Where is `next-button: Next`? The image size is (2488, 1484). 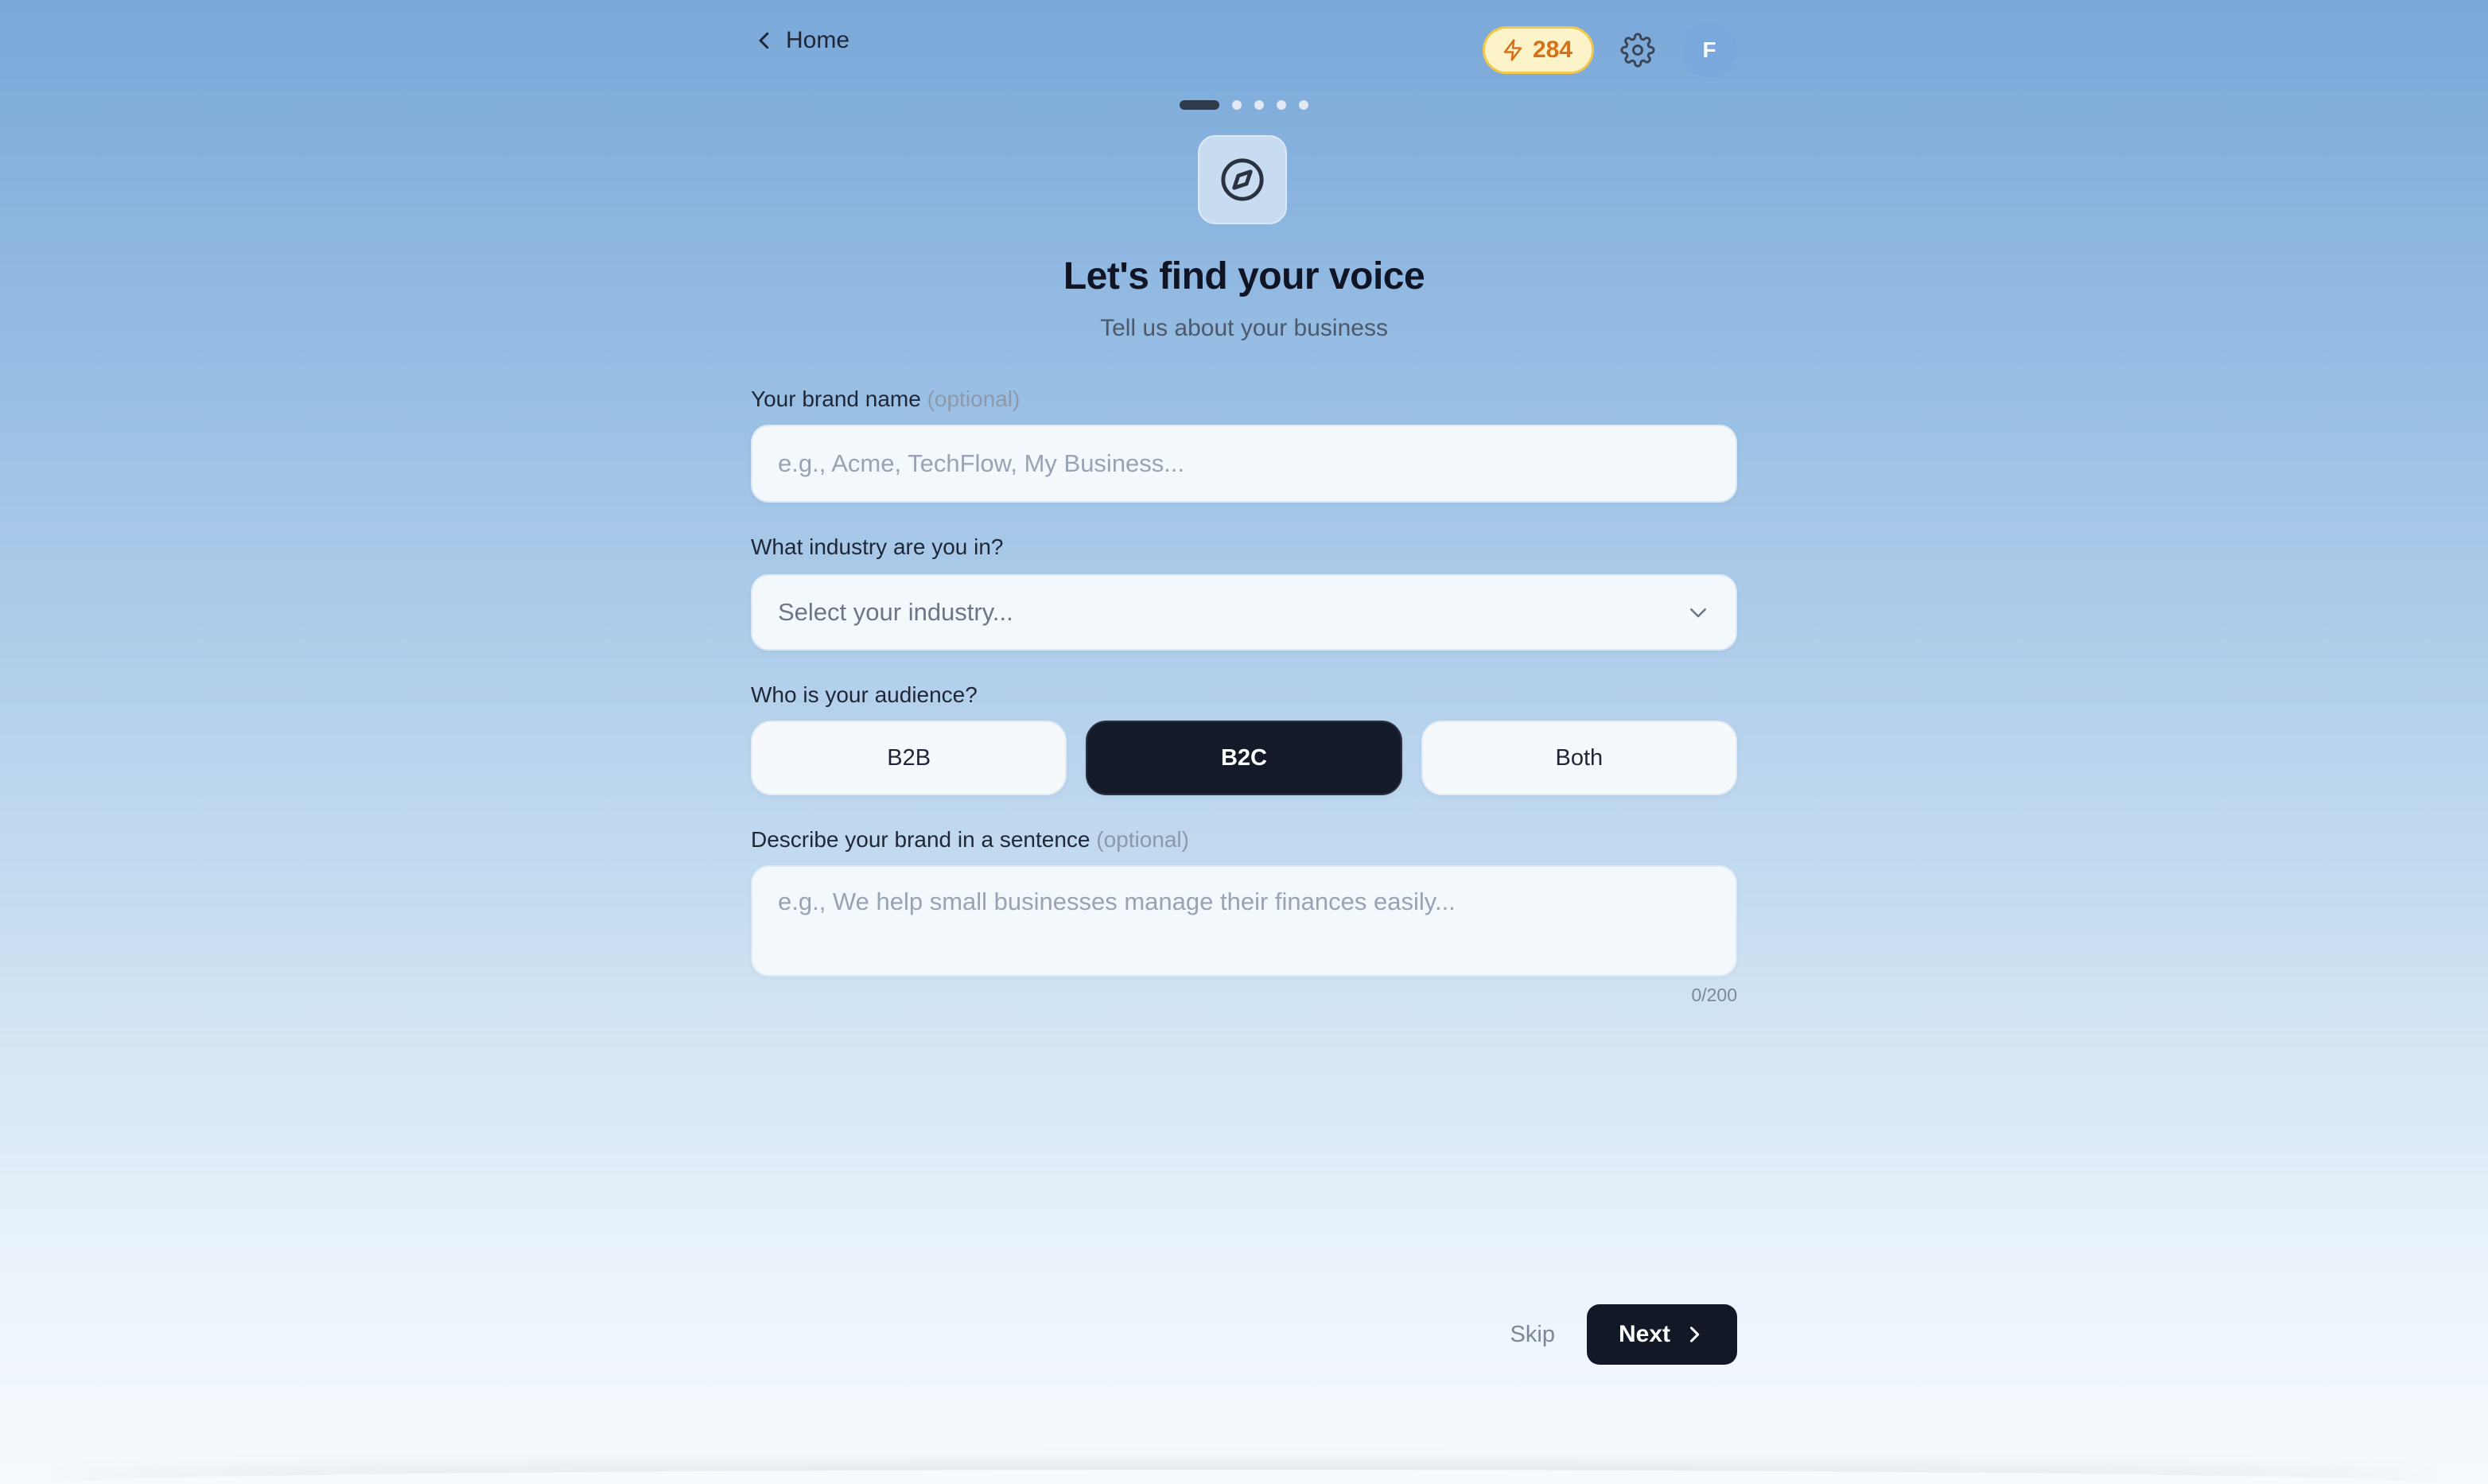 next-button: Next is located at coordinates (1662, 1334).